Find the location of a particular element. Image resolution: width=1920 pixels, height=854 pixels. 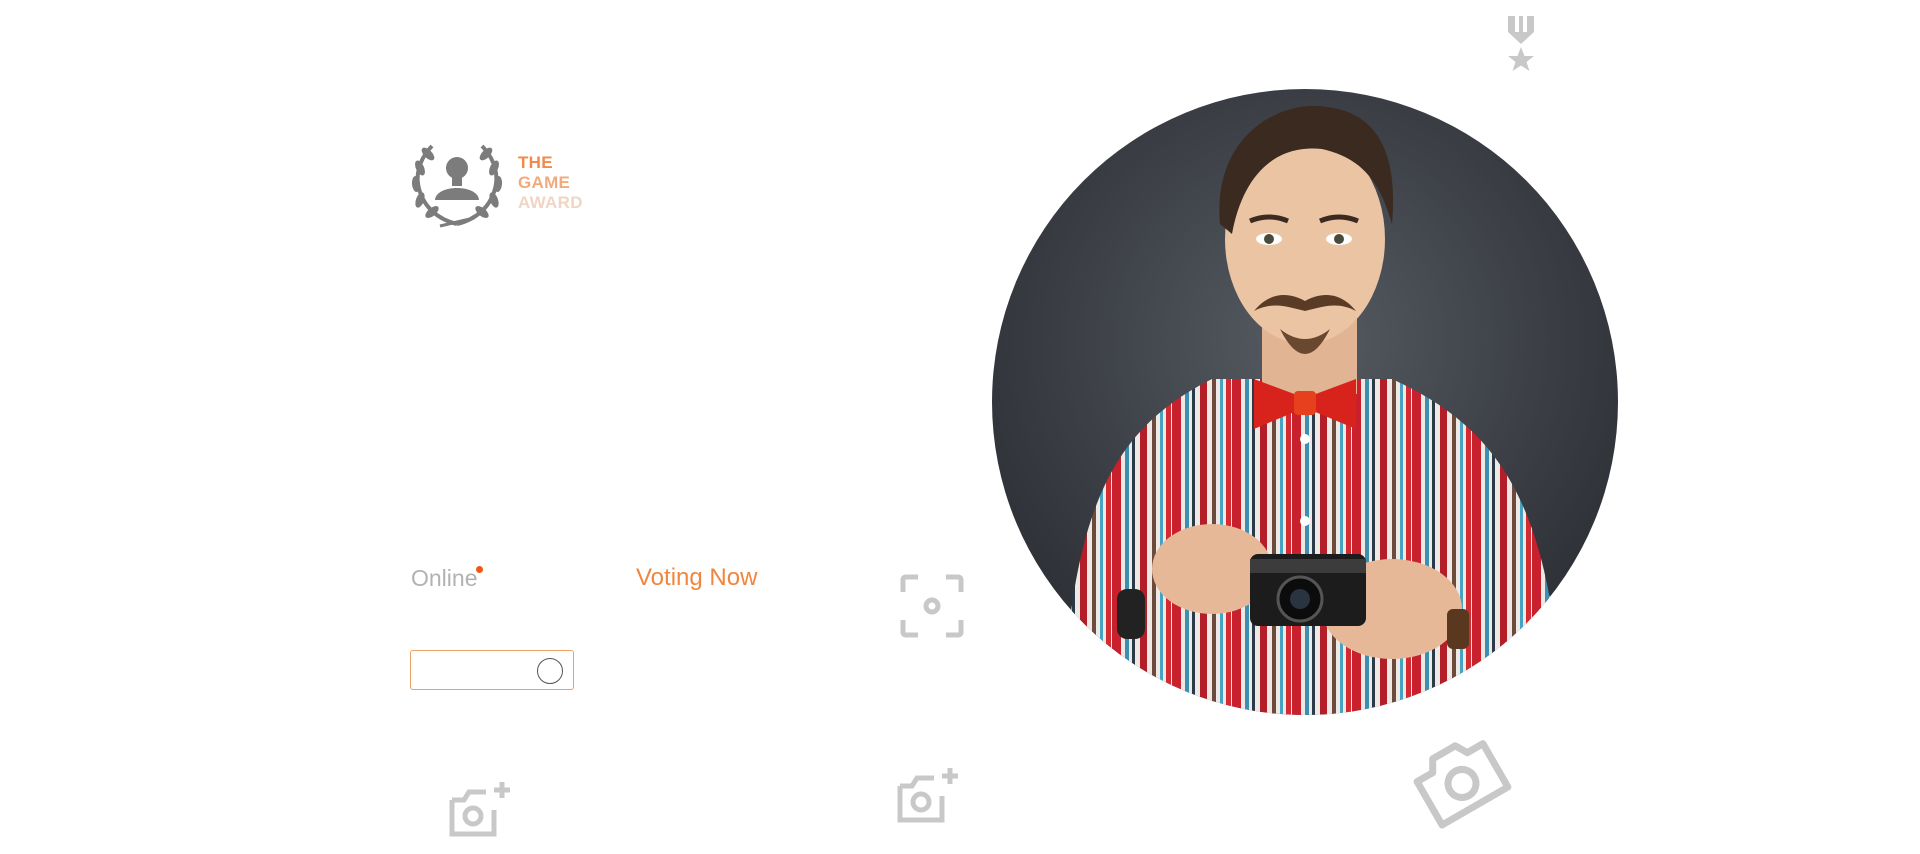

logo-line-1: THE is located at coordinates (535, 162).